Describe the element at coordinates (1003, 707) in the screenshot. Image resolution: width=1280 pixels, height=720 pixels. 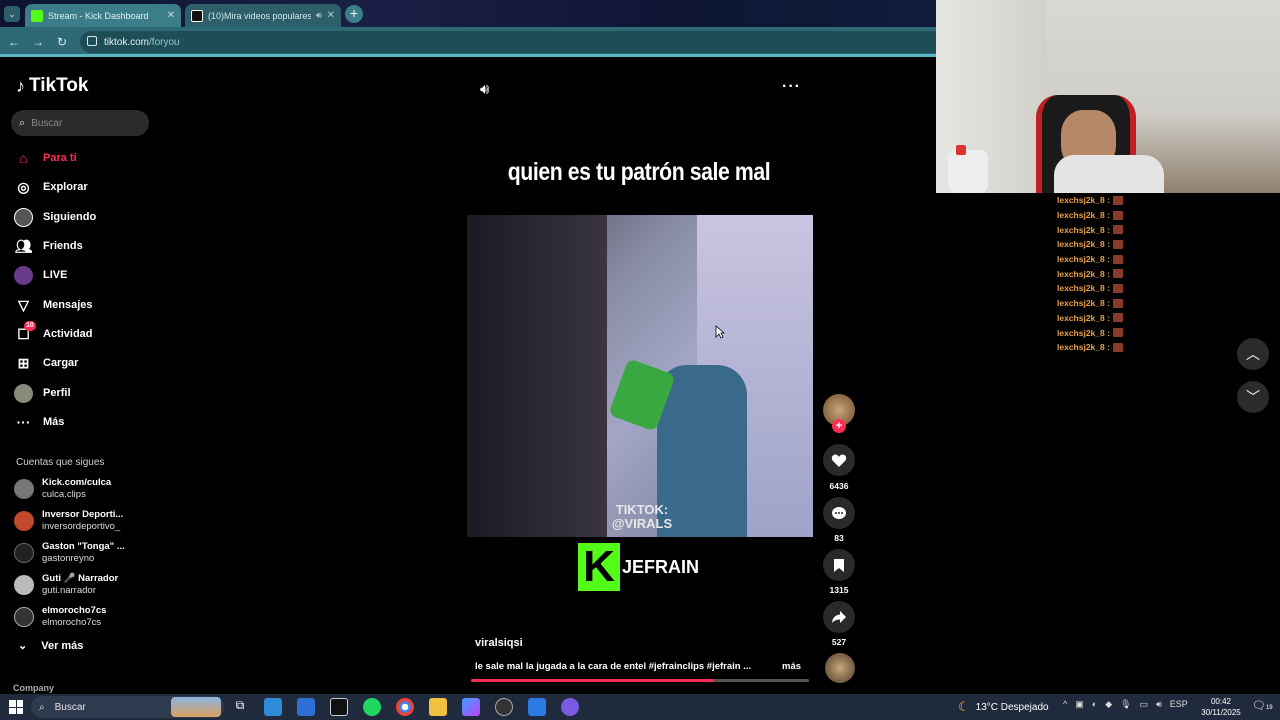
I see `weather-widget: ☾ 13°C Despejado` at that location.